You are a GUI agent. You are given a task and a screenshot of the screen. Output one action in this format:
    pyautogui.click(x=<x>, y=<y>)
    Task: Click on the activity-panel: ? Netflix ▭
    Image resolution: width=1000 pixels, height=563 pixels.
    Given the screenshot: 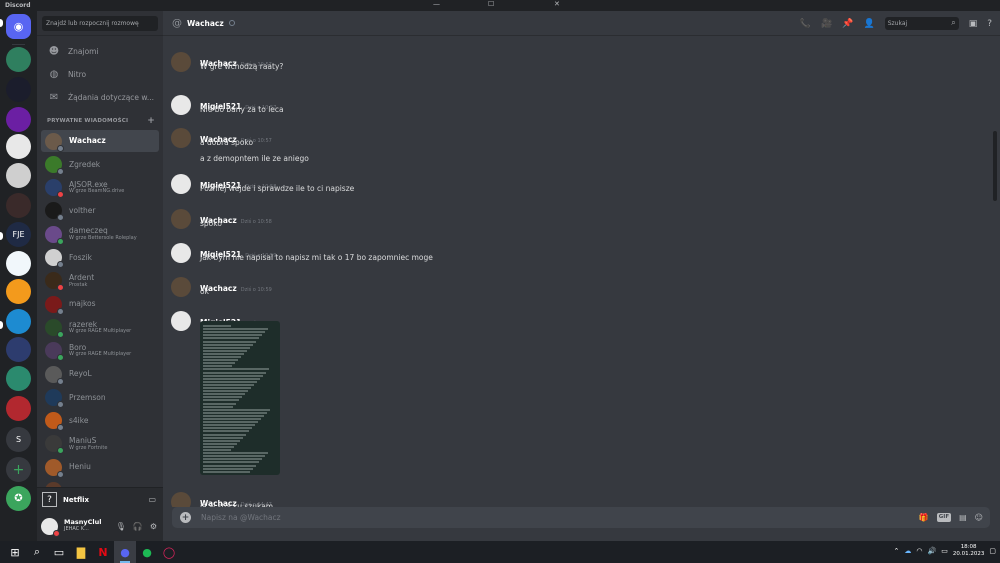 What is the action you would take?
    pyautogui.click(x=100, y=499)
    